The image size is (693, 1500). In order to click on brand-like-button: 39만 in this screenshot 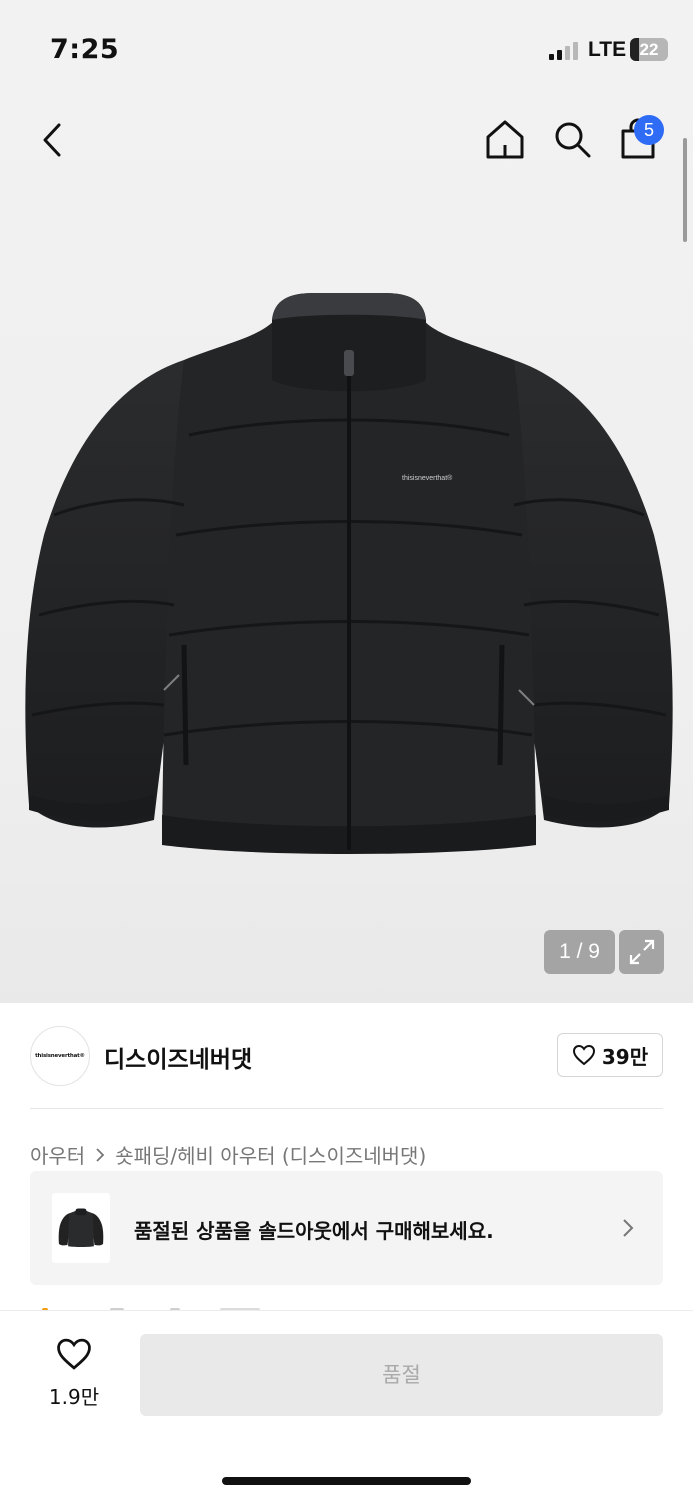, I will do `click(610, 1055)`.